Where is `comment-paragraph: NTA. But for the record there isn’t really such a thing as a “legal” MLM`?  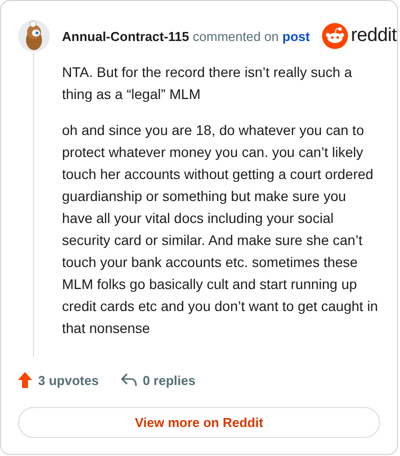 comment-paragraph: NTA. But for the record there isn’t really such a thing as a “legal” MLM is located at coordinates (207, 83).